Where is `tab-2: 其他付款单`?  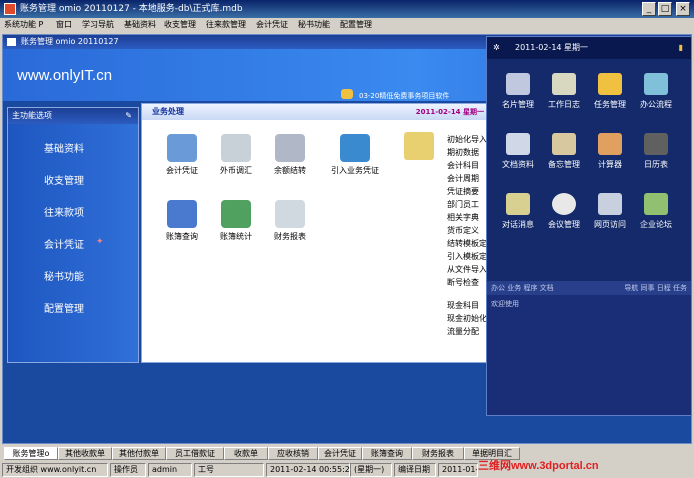 tab-2: 其他付款单 is located at coordinates (139, 453).